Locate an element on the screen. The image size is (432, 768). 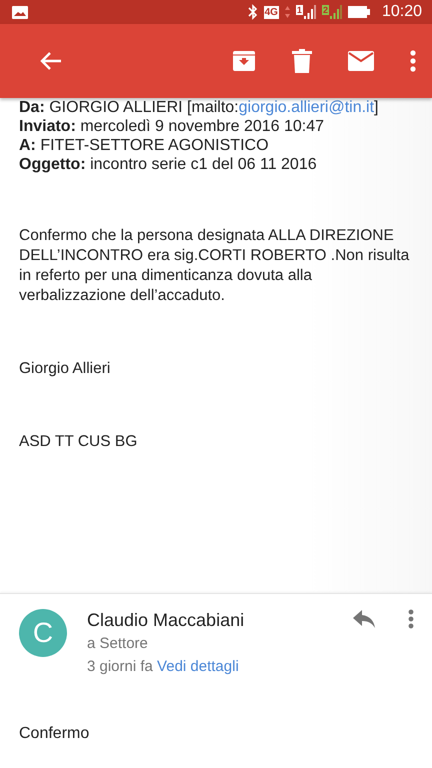
avatar: C is located at coordinates (43, 633).